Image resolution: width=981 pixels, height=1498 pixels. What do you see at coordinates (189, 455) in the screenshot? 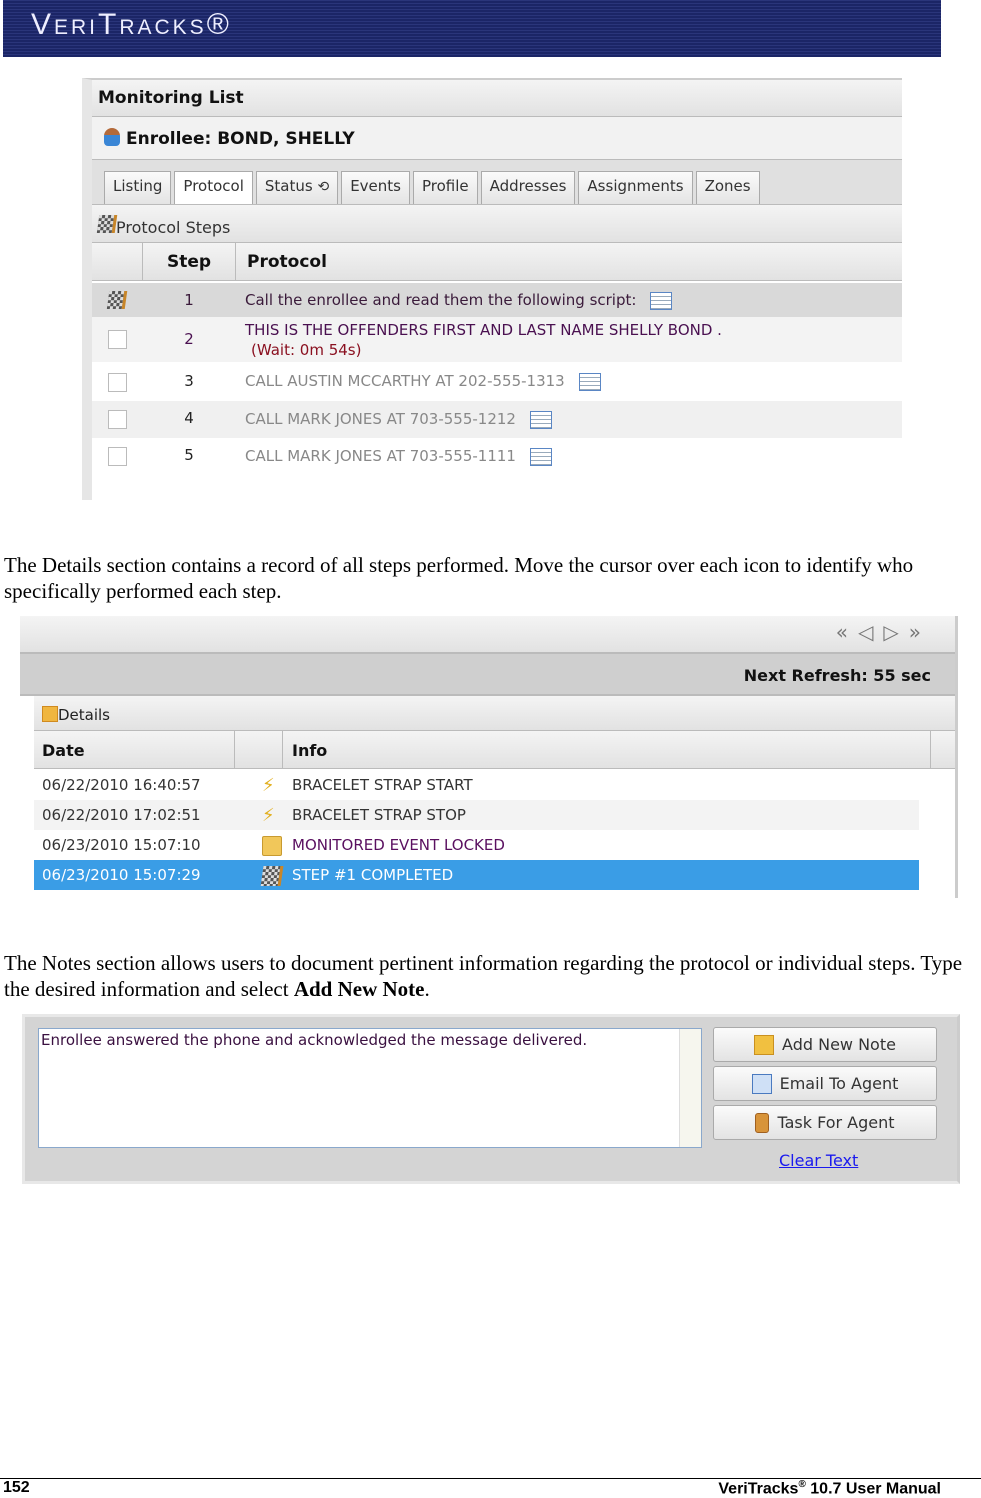
I see `step-number: 5` at bounding box center [189, 455].